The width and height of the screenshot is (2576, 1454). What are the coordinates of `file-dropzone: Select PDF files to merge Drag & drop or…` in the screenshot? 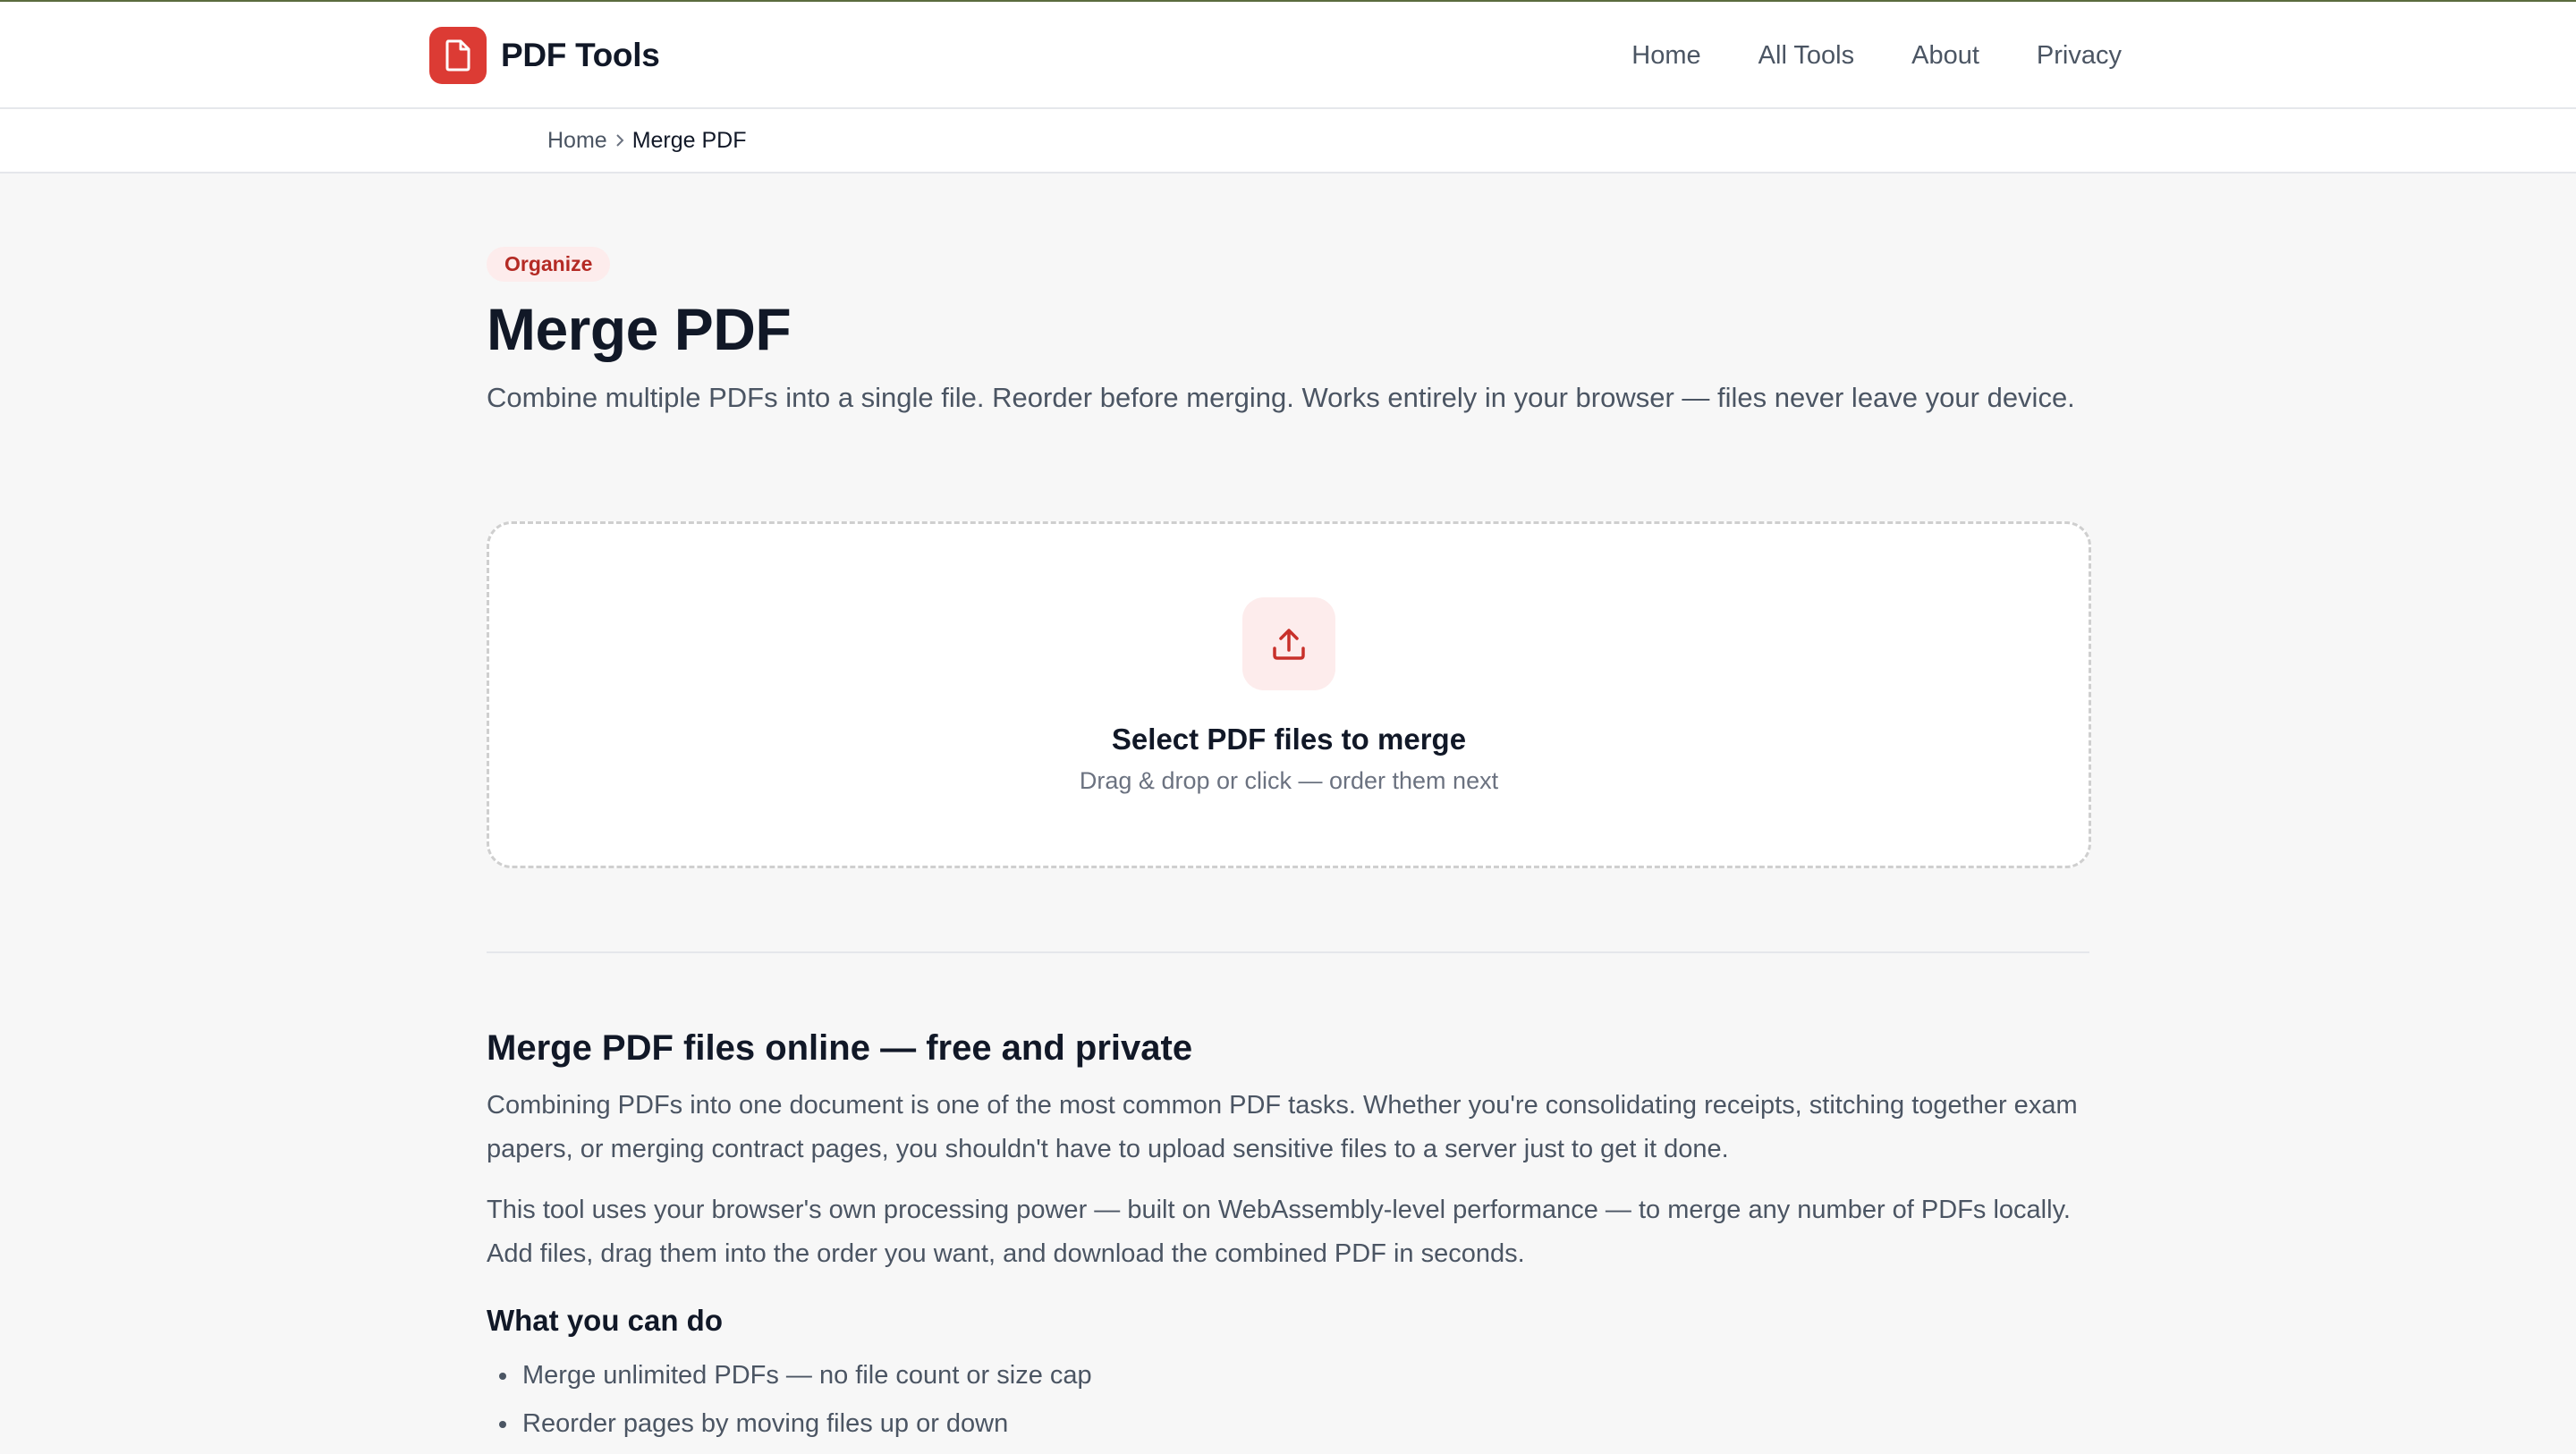 It's located at (1289, 695).